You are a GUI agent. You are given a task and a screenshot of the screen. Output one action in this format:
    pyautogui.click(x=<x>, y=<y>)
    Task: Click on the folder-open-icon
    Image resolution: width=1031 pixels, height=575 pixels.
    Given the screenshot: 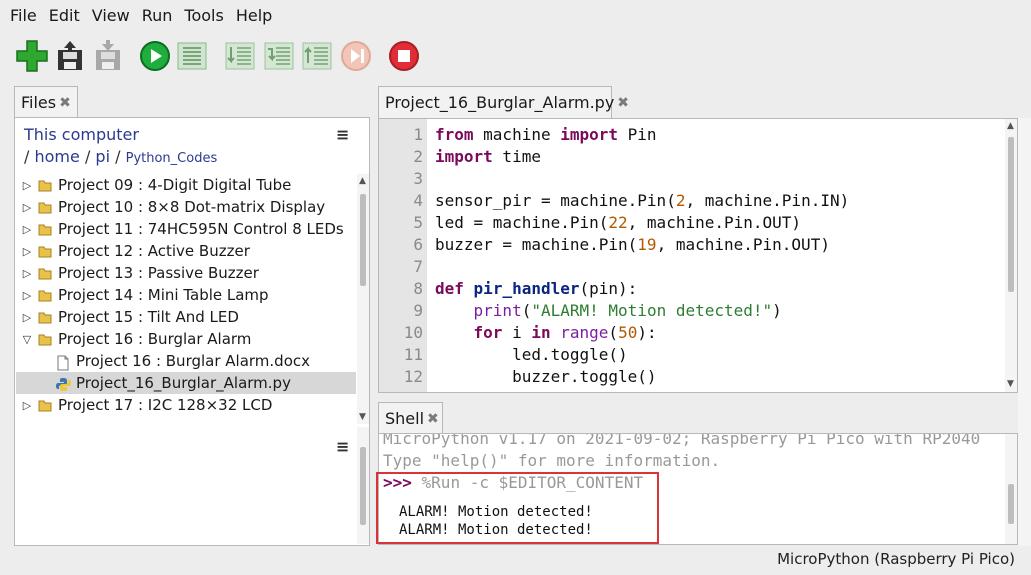 What is the action you would take?
    pyautogui.click(x=45, y=339)
    